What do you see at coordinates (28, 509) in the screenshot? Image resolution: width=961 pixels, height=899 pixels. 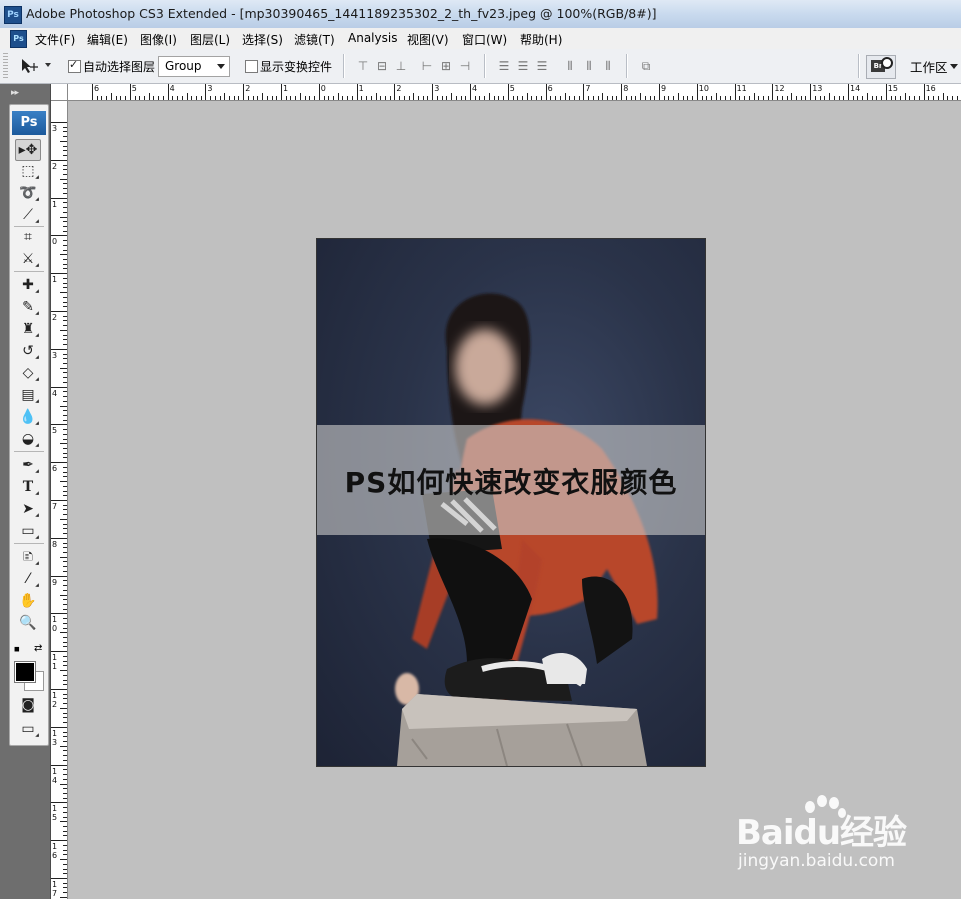 I see `path-selection-icon: ➤` at bounding box center [28, 509].